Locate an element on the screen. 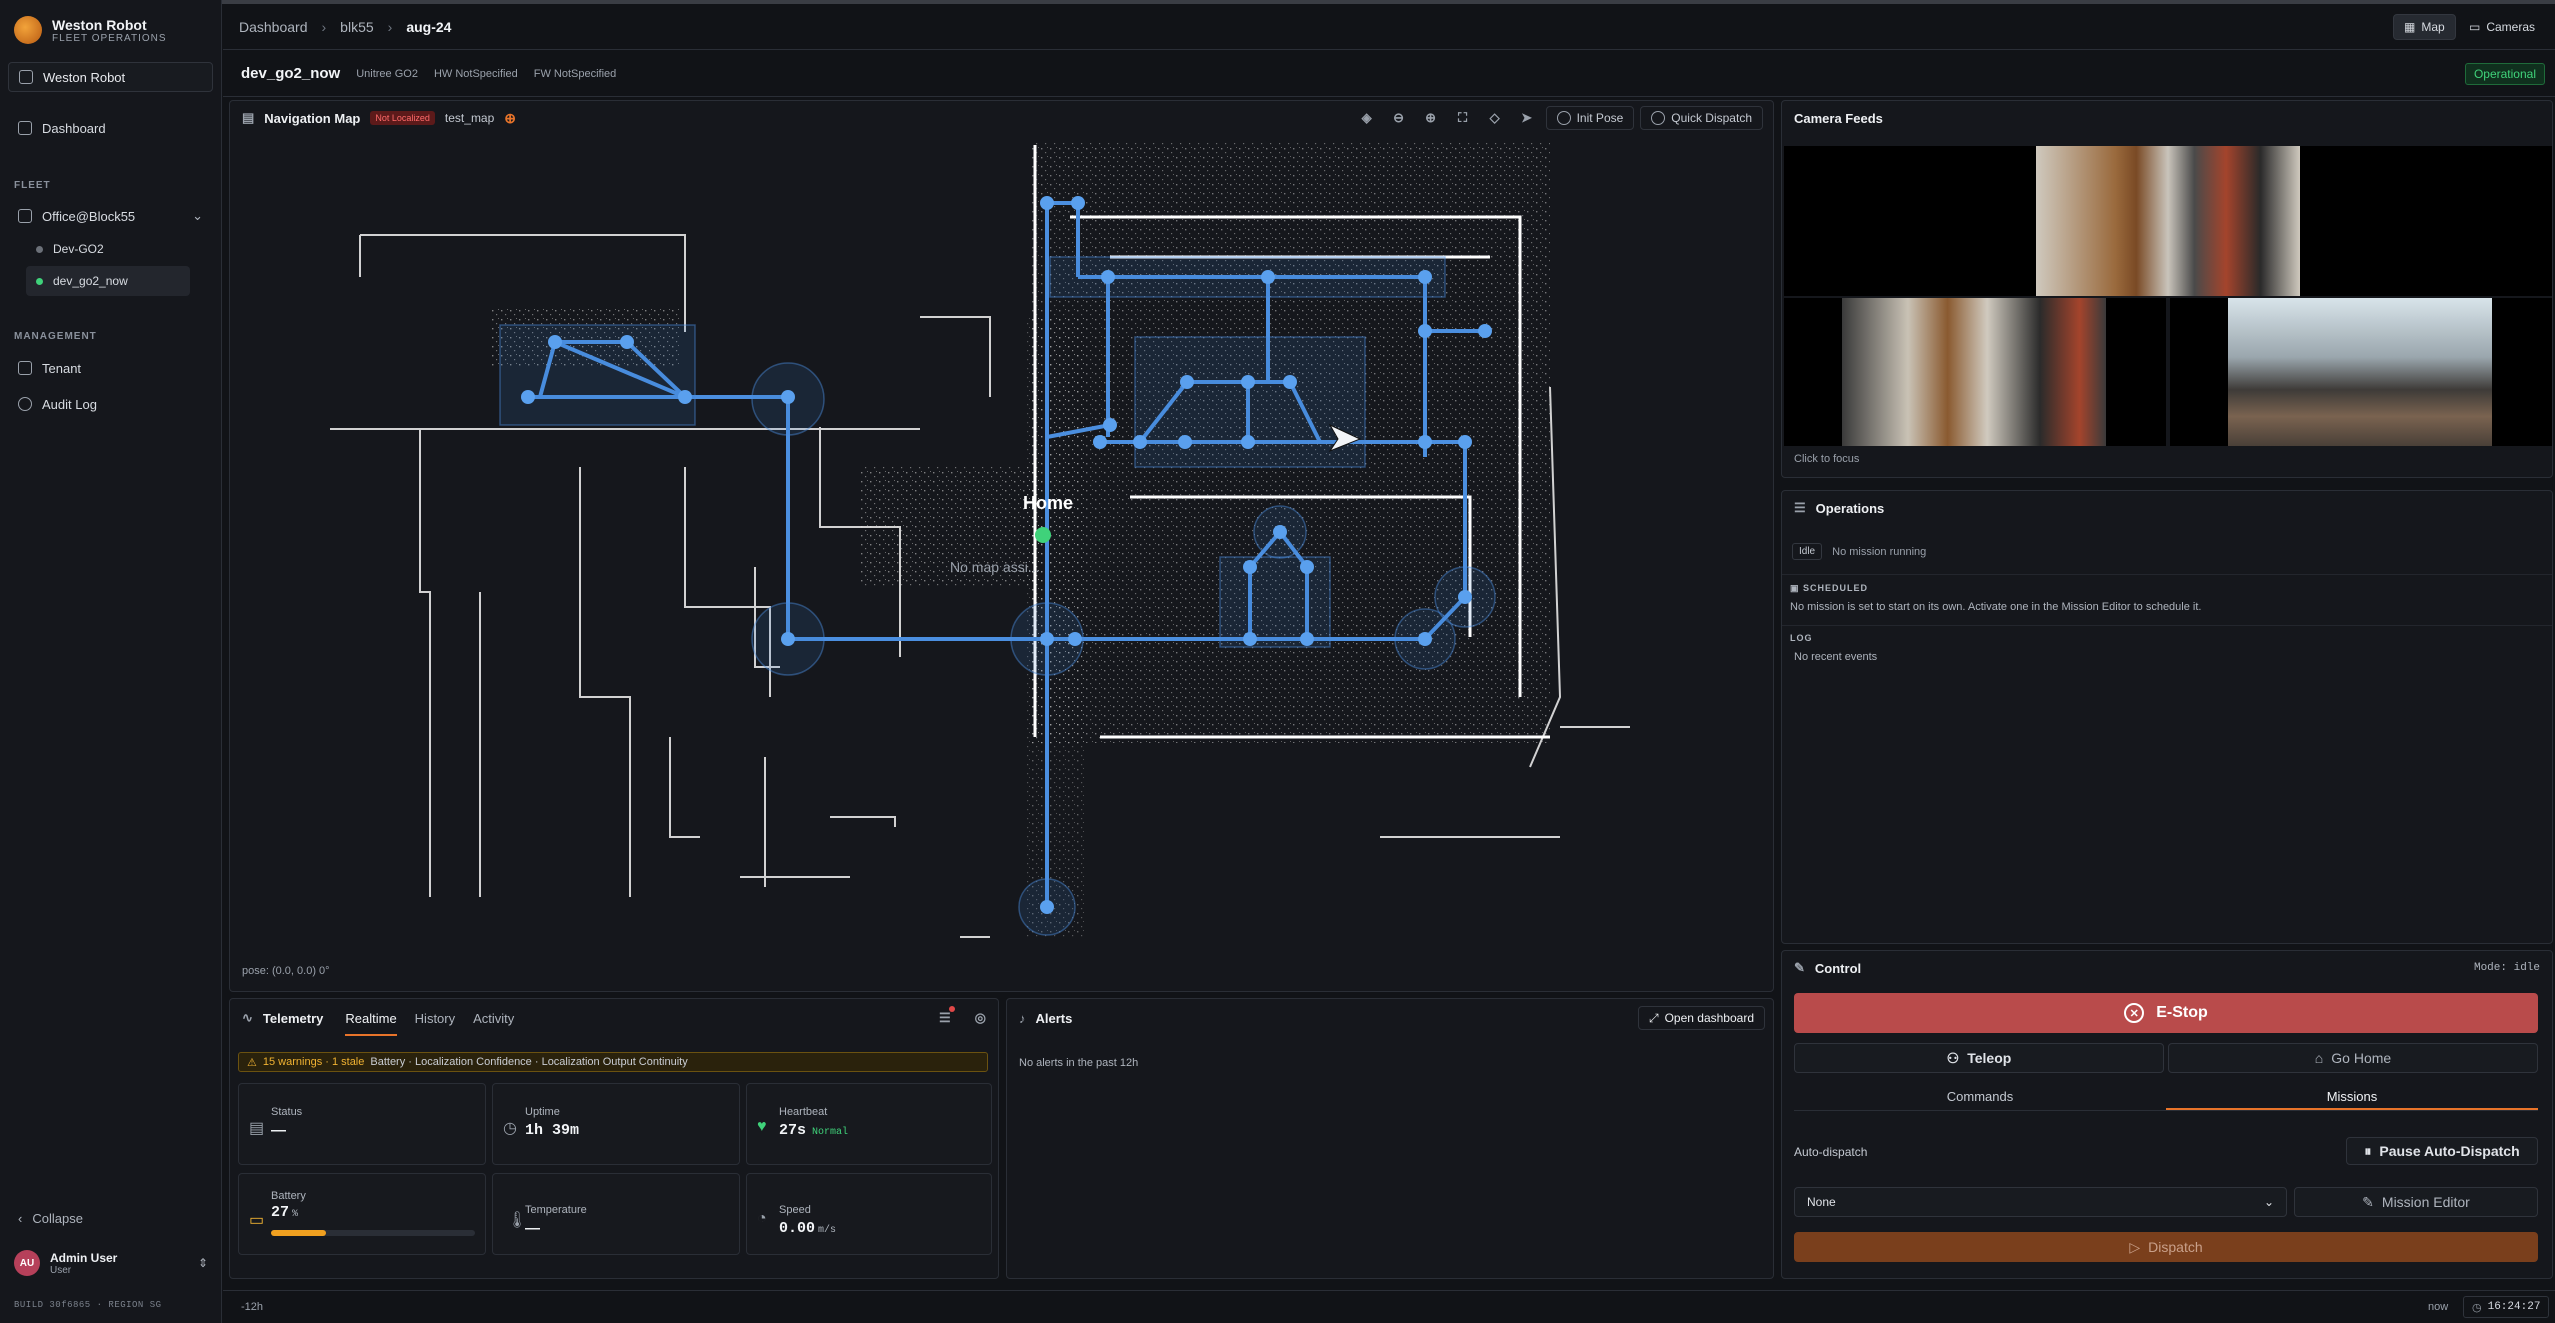 This screenshot has width=2555, height=1323. init-pose-button: Init Pose is located at coordinates (1590, 118).